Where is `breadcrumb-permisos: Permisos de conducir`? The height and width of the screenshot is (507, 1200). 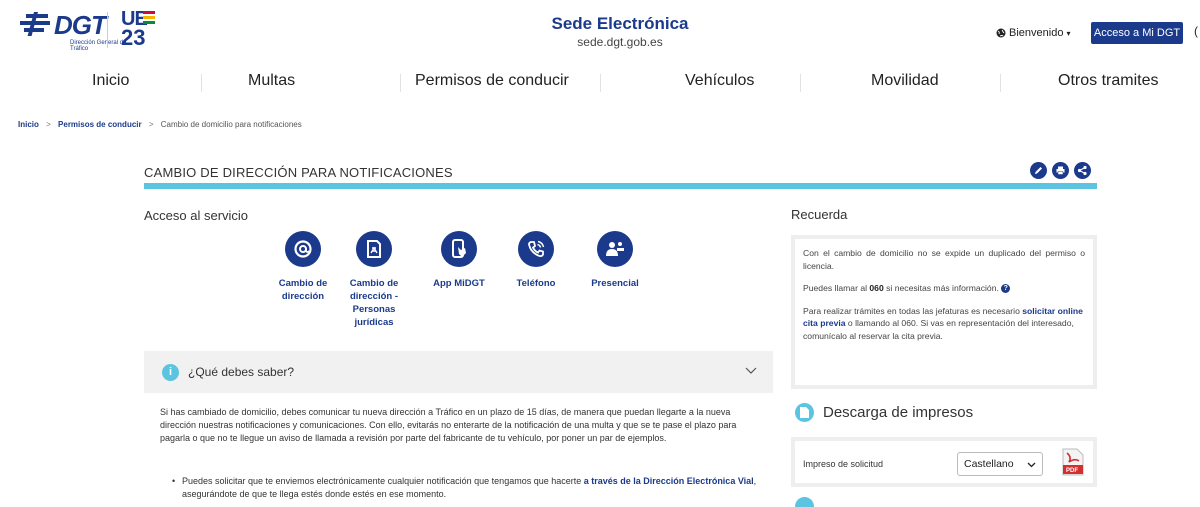
breadcrumb-permisos: Permisos de conducir is located at coordinates (100, 124).